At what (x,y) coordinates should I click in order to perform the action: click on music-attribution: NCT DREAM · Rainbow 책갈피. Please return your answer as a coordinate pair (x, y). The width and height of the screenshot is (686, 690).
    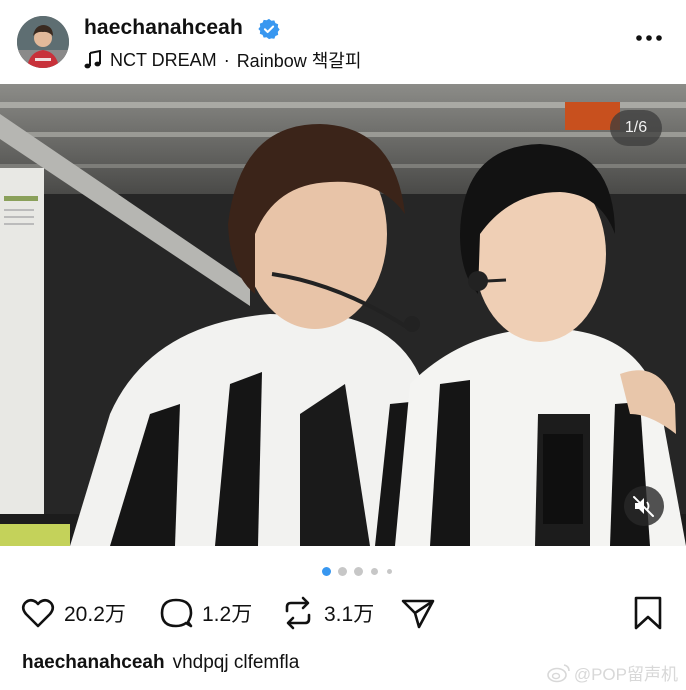
    Looking at the image, I should click on (222, 60).